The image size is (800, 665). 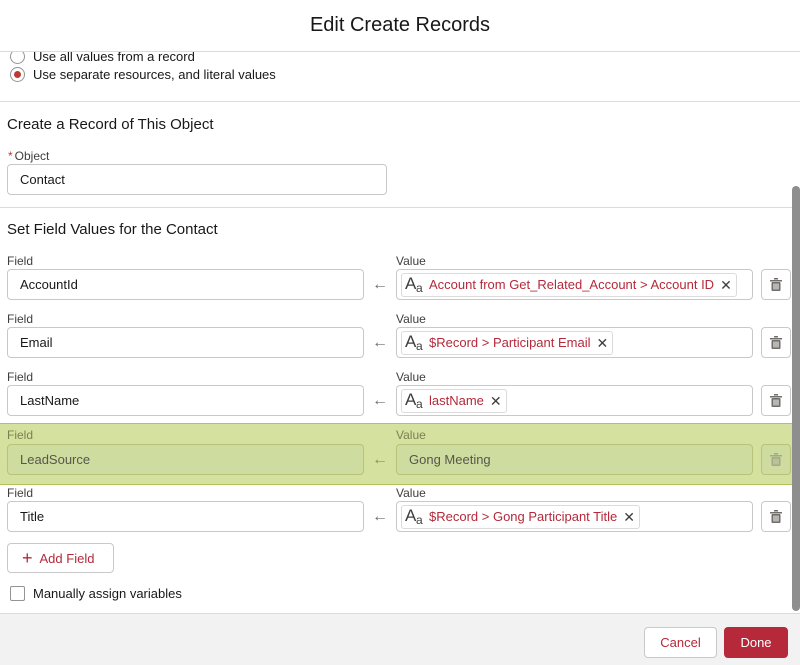 I want to click on object-field-label: * Object, so click(x=28, y=156).